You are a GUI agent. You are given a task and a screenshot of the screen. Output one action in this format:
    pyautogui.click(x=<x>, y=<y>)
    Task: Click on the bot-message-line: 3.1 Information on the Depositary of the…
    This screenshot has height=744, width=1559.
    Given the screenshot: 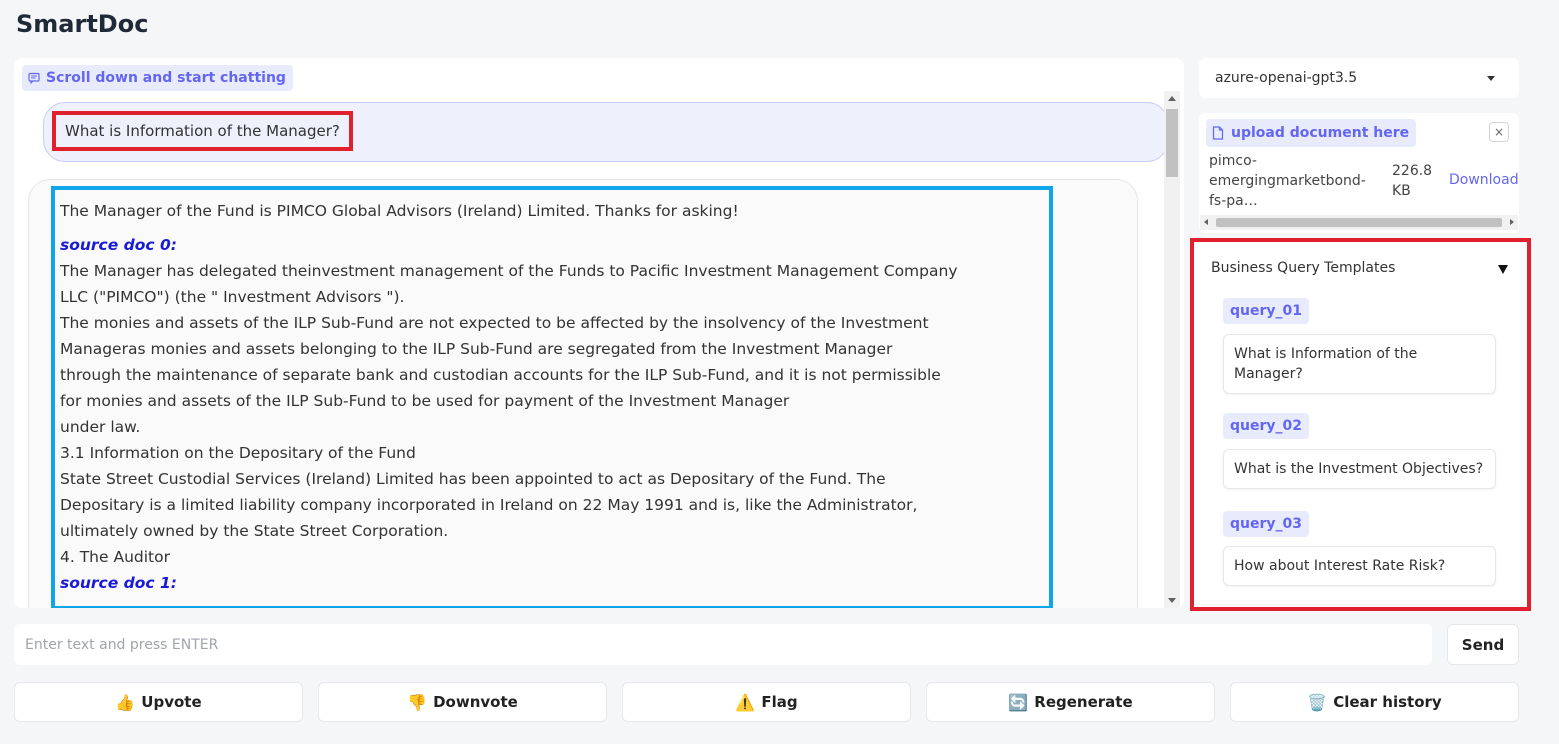 What is the action you would take?
    pyautogui.click(x=238, y=453)
    